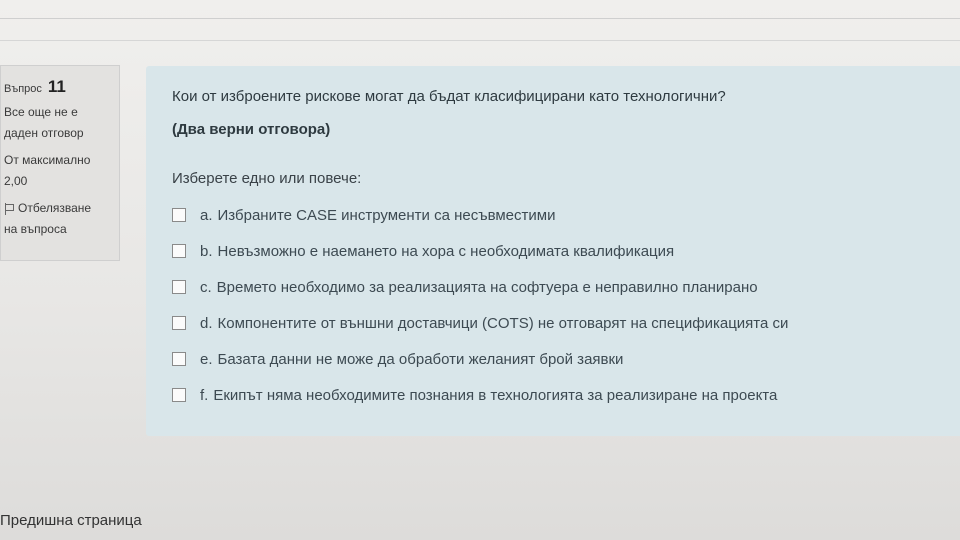 The height and width of the screenshot is (540, 960). Describe the element at coordinates (41, 112) in the screenshot. I see `question-state-line: Все още не е` at that location.